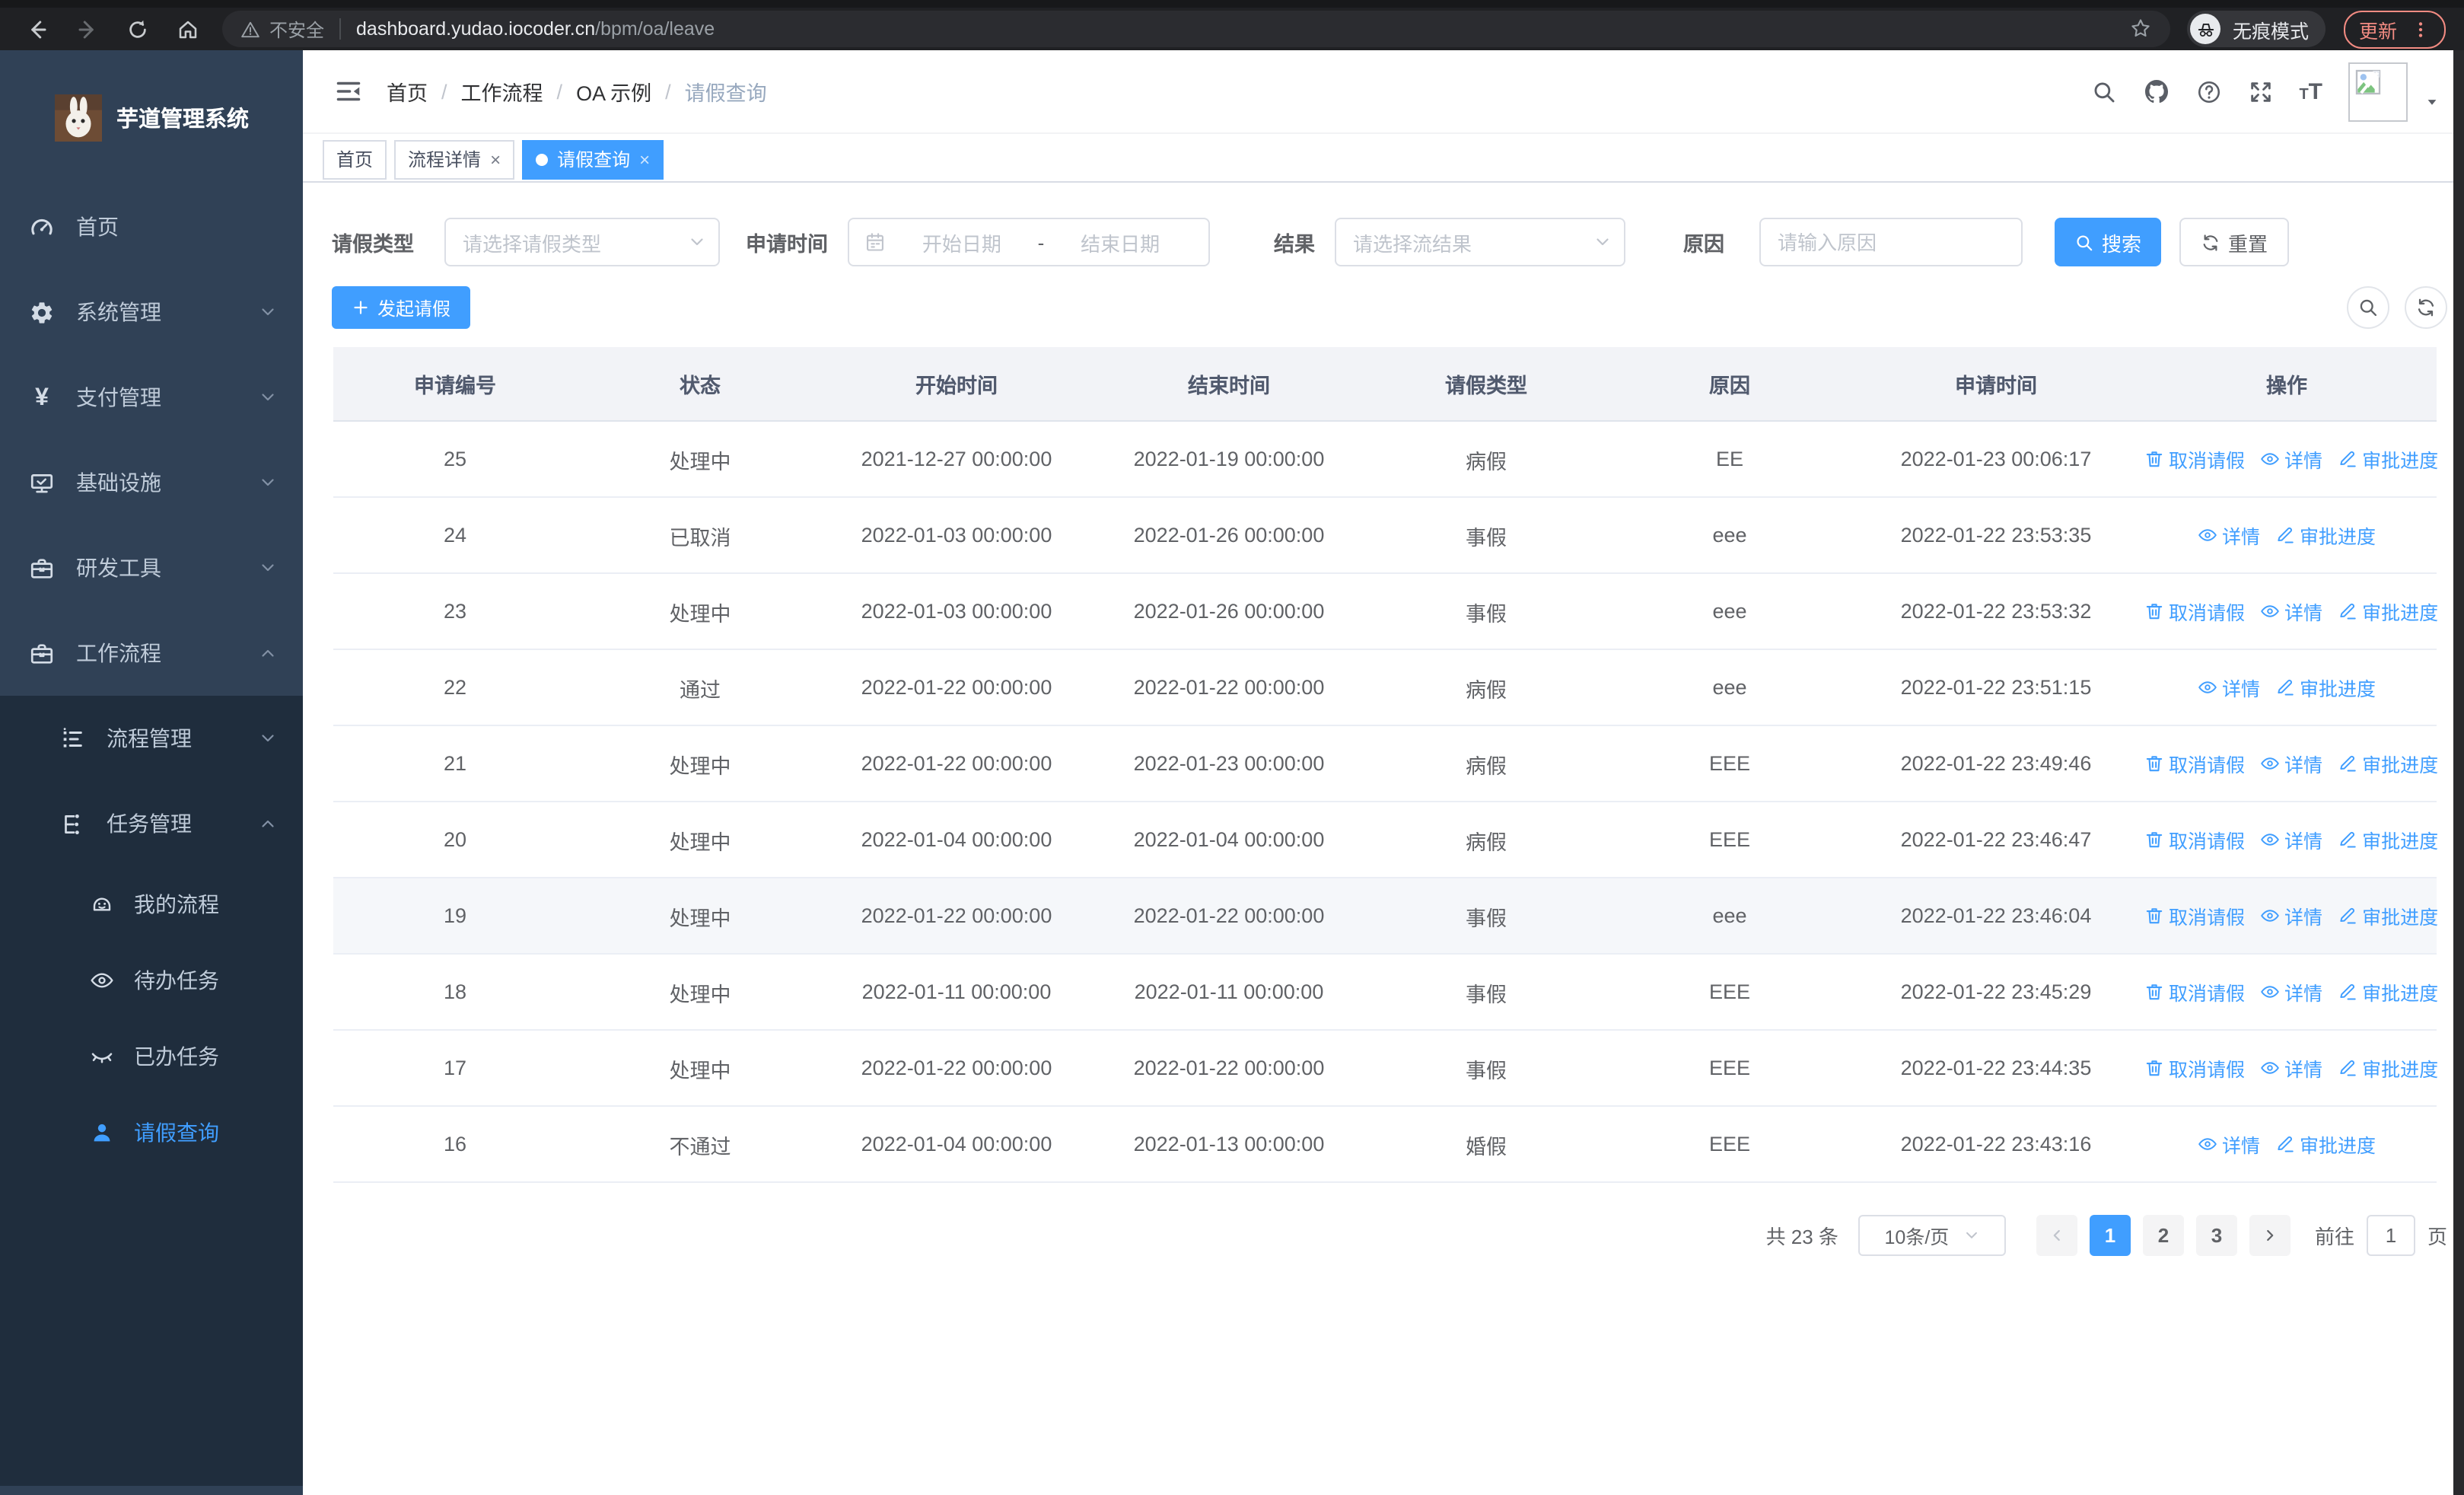 The height and width of the screenshot is (1495, 2464). I want to click on tab-leave-query: 请假查询 ×, so click(593, 159).